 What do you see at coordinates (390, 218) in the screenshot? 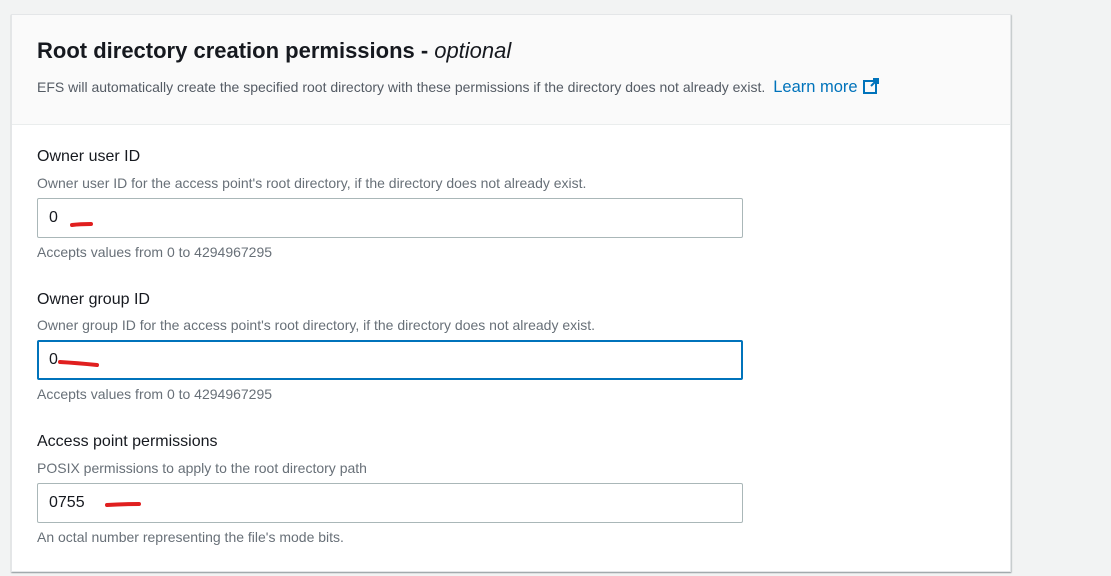
I see `owner-user-id-input` at bounding box center [390, 218].